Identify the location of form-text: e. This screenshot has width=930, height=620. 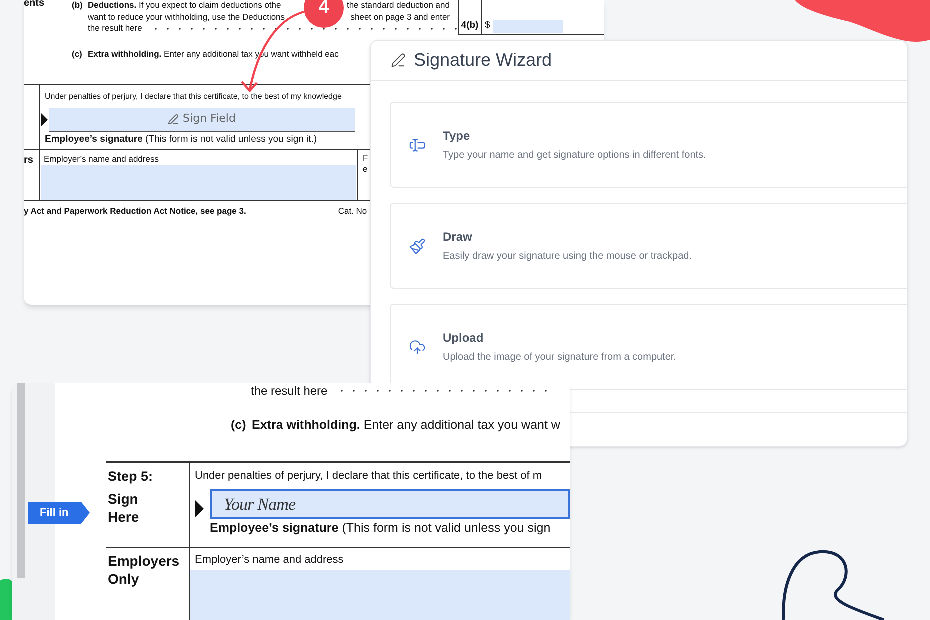
(365, 169).